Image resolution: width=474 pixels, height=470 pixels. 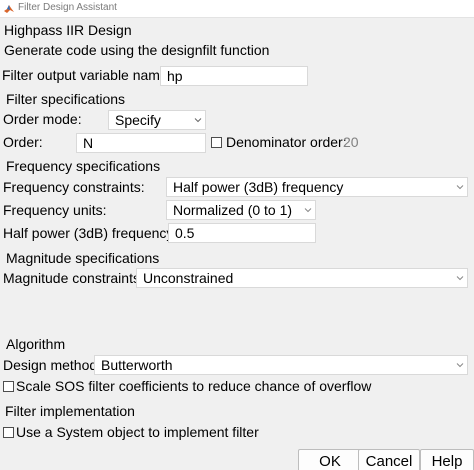 What do you see at coordinates (281, 365) in the screenshot?
I see `design-method-dropdown: Butterworth` at bounding box center [281, 365].